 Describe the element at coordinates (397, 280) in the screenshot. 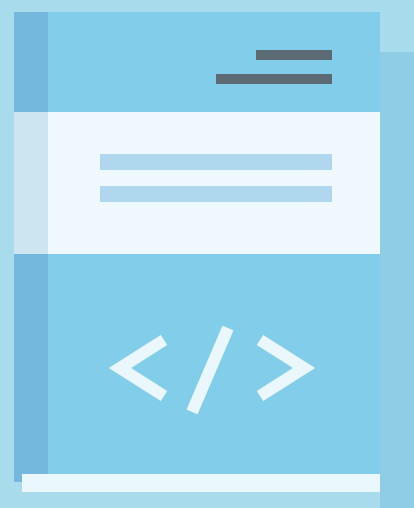

I see `book-shadow` at that location.